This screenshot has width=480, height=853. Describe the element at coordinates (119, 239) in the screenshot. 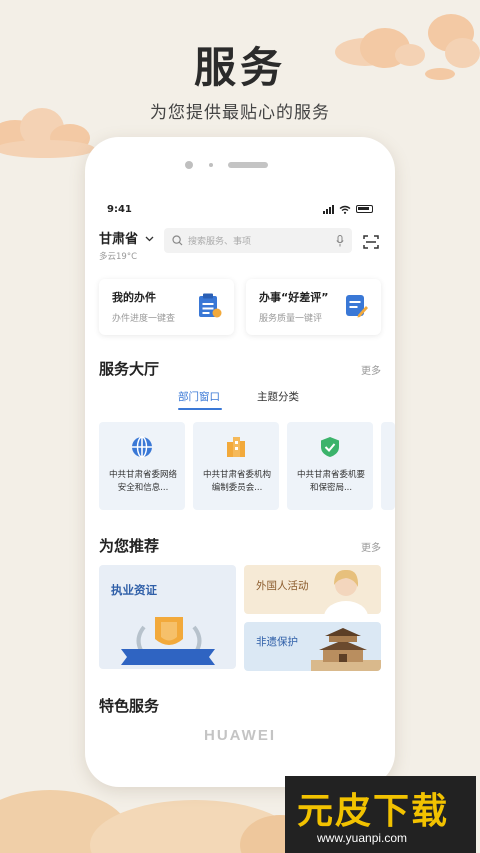

I see `location-city: 甘肃省` at that location.